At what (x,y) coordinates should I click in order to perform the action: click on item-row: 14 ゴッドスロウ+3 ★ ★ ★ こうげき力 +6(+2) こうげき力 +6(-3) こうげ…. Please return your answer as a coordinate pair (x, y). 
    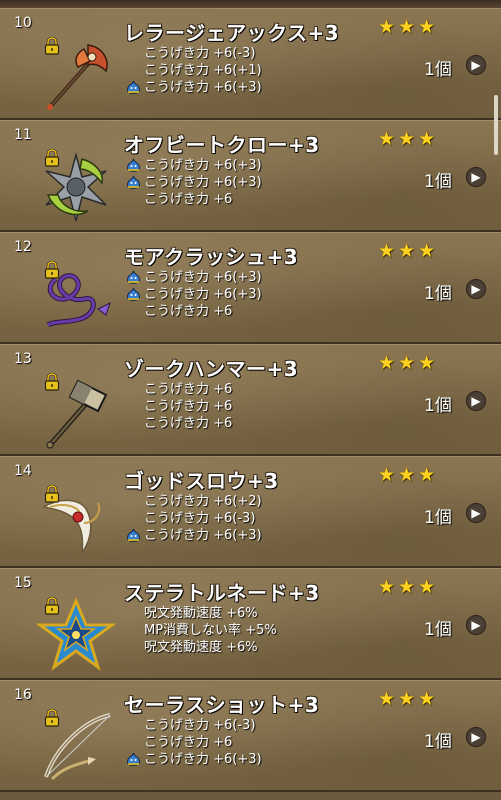
    Looking at the image, I should click on (250, 512).